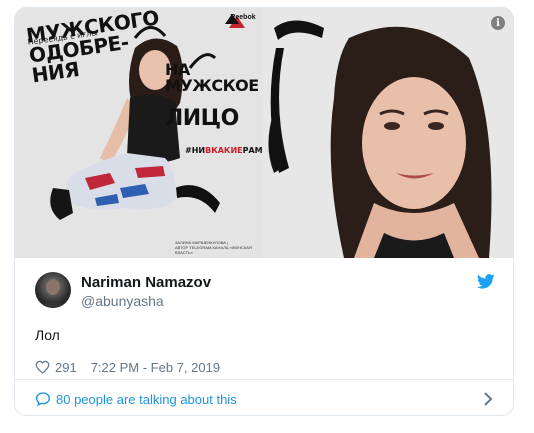 Image resolution: width=534 pixels, height=433 pixels. I want to click on author-handle: @abunyasha, so click(122, 301).